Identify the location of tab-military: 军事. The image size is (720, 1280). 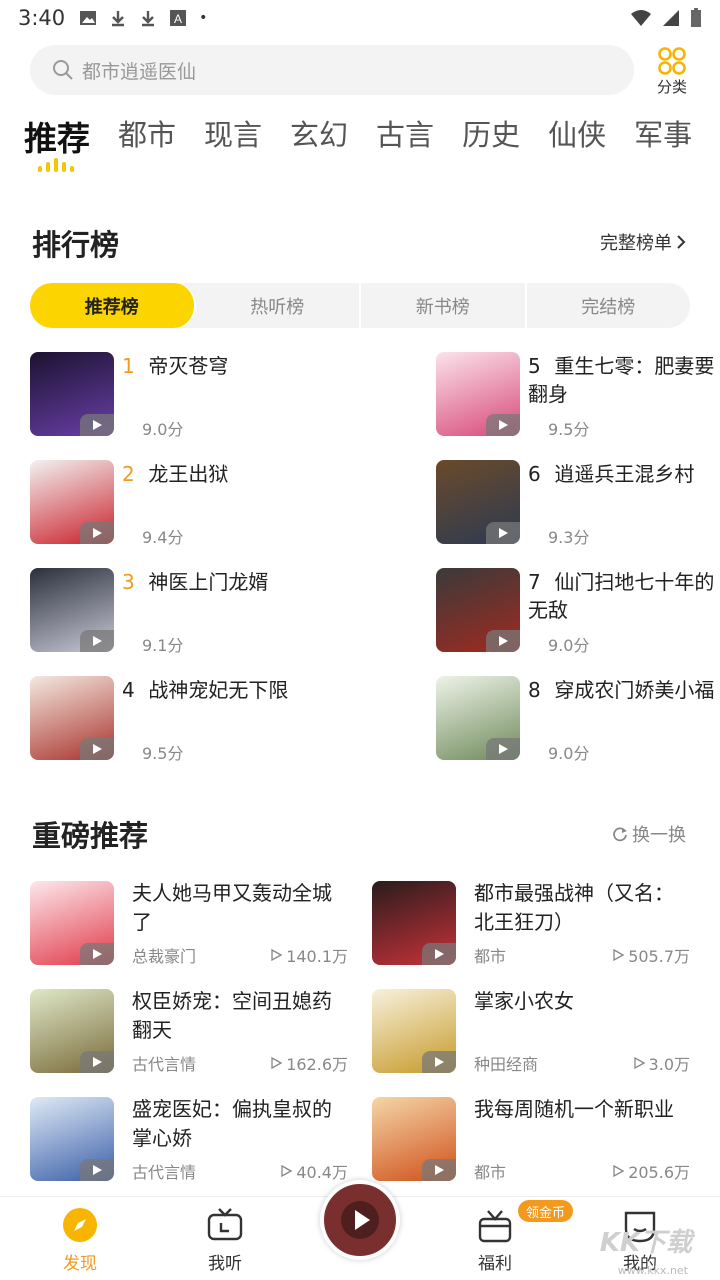
(663, 142).